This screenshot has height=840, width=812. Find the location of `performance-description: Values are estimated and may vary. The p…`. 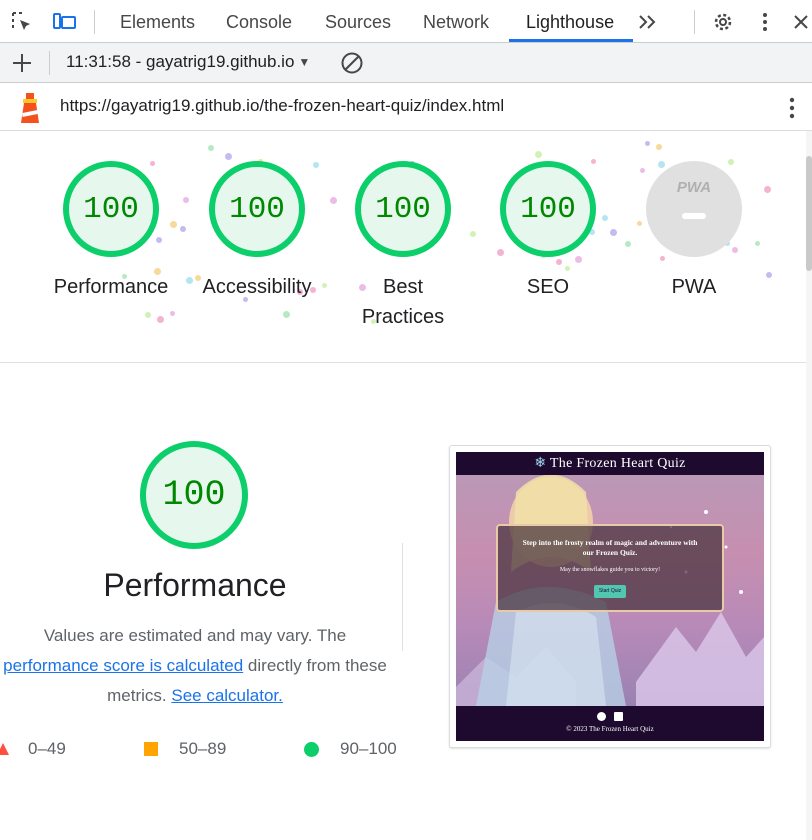

performance-description: Values are estimated and may vary. The p… is located at coordinates (200, 666).